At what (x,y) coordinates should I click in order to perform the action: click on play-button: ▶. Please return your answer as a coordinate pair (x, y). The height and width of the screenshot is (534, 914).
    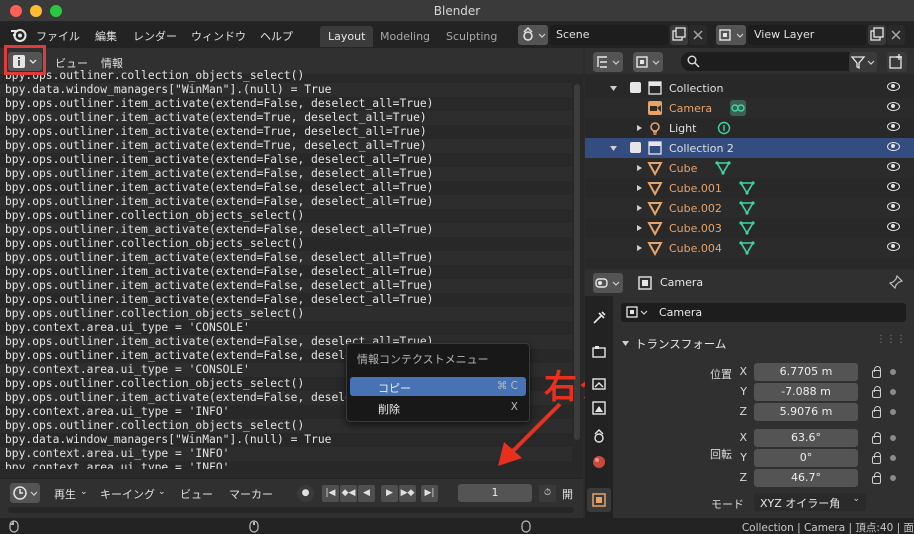
    Looking at the image, I should click on (389, 493).